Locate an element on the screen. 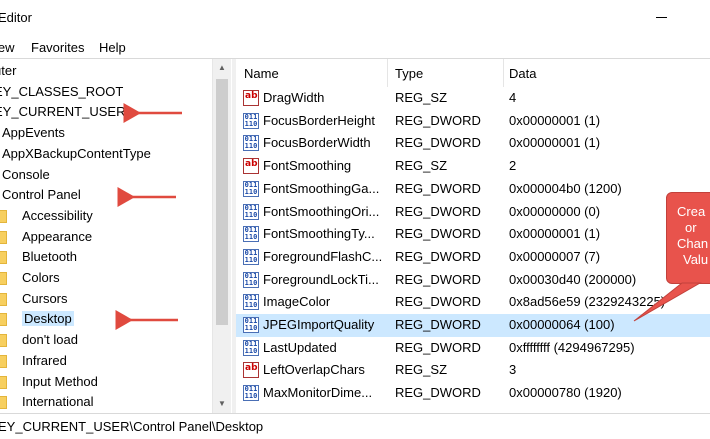 Image resolution: width=710 pixels, height=439 pixels. tree-item-label: Control Panel is located at coordinates (41, 195).